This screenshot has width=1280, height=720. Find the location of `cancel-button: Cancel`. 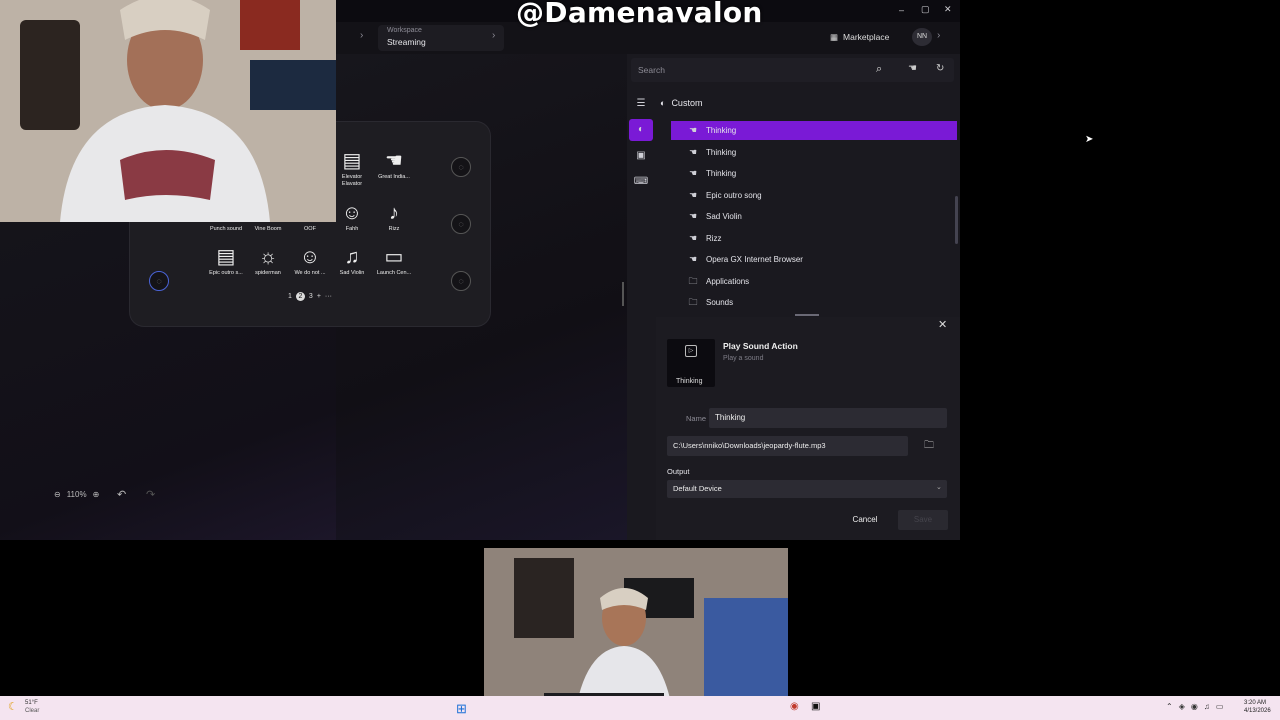

cancel-button: Cancel is located at coordinates (865, 520).